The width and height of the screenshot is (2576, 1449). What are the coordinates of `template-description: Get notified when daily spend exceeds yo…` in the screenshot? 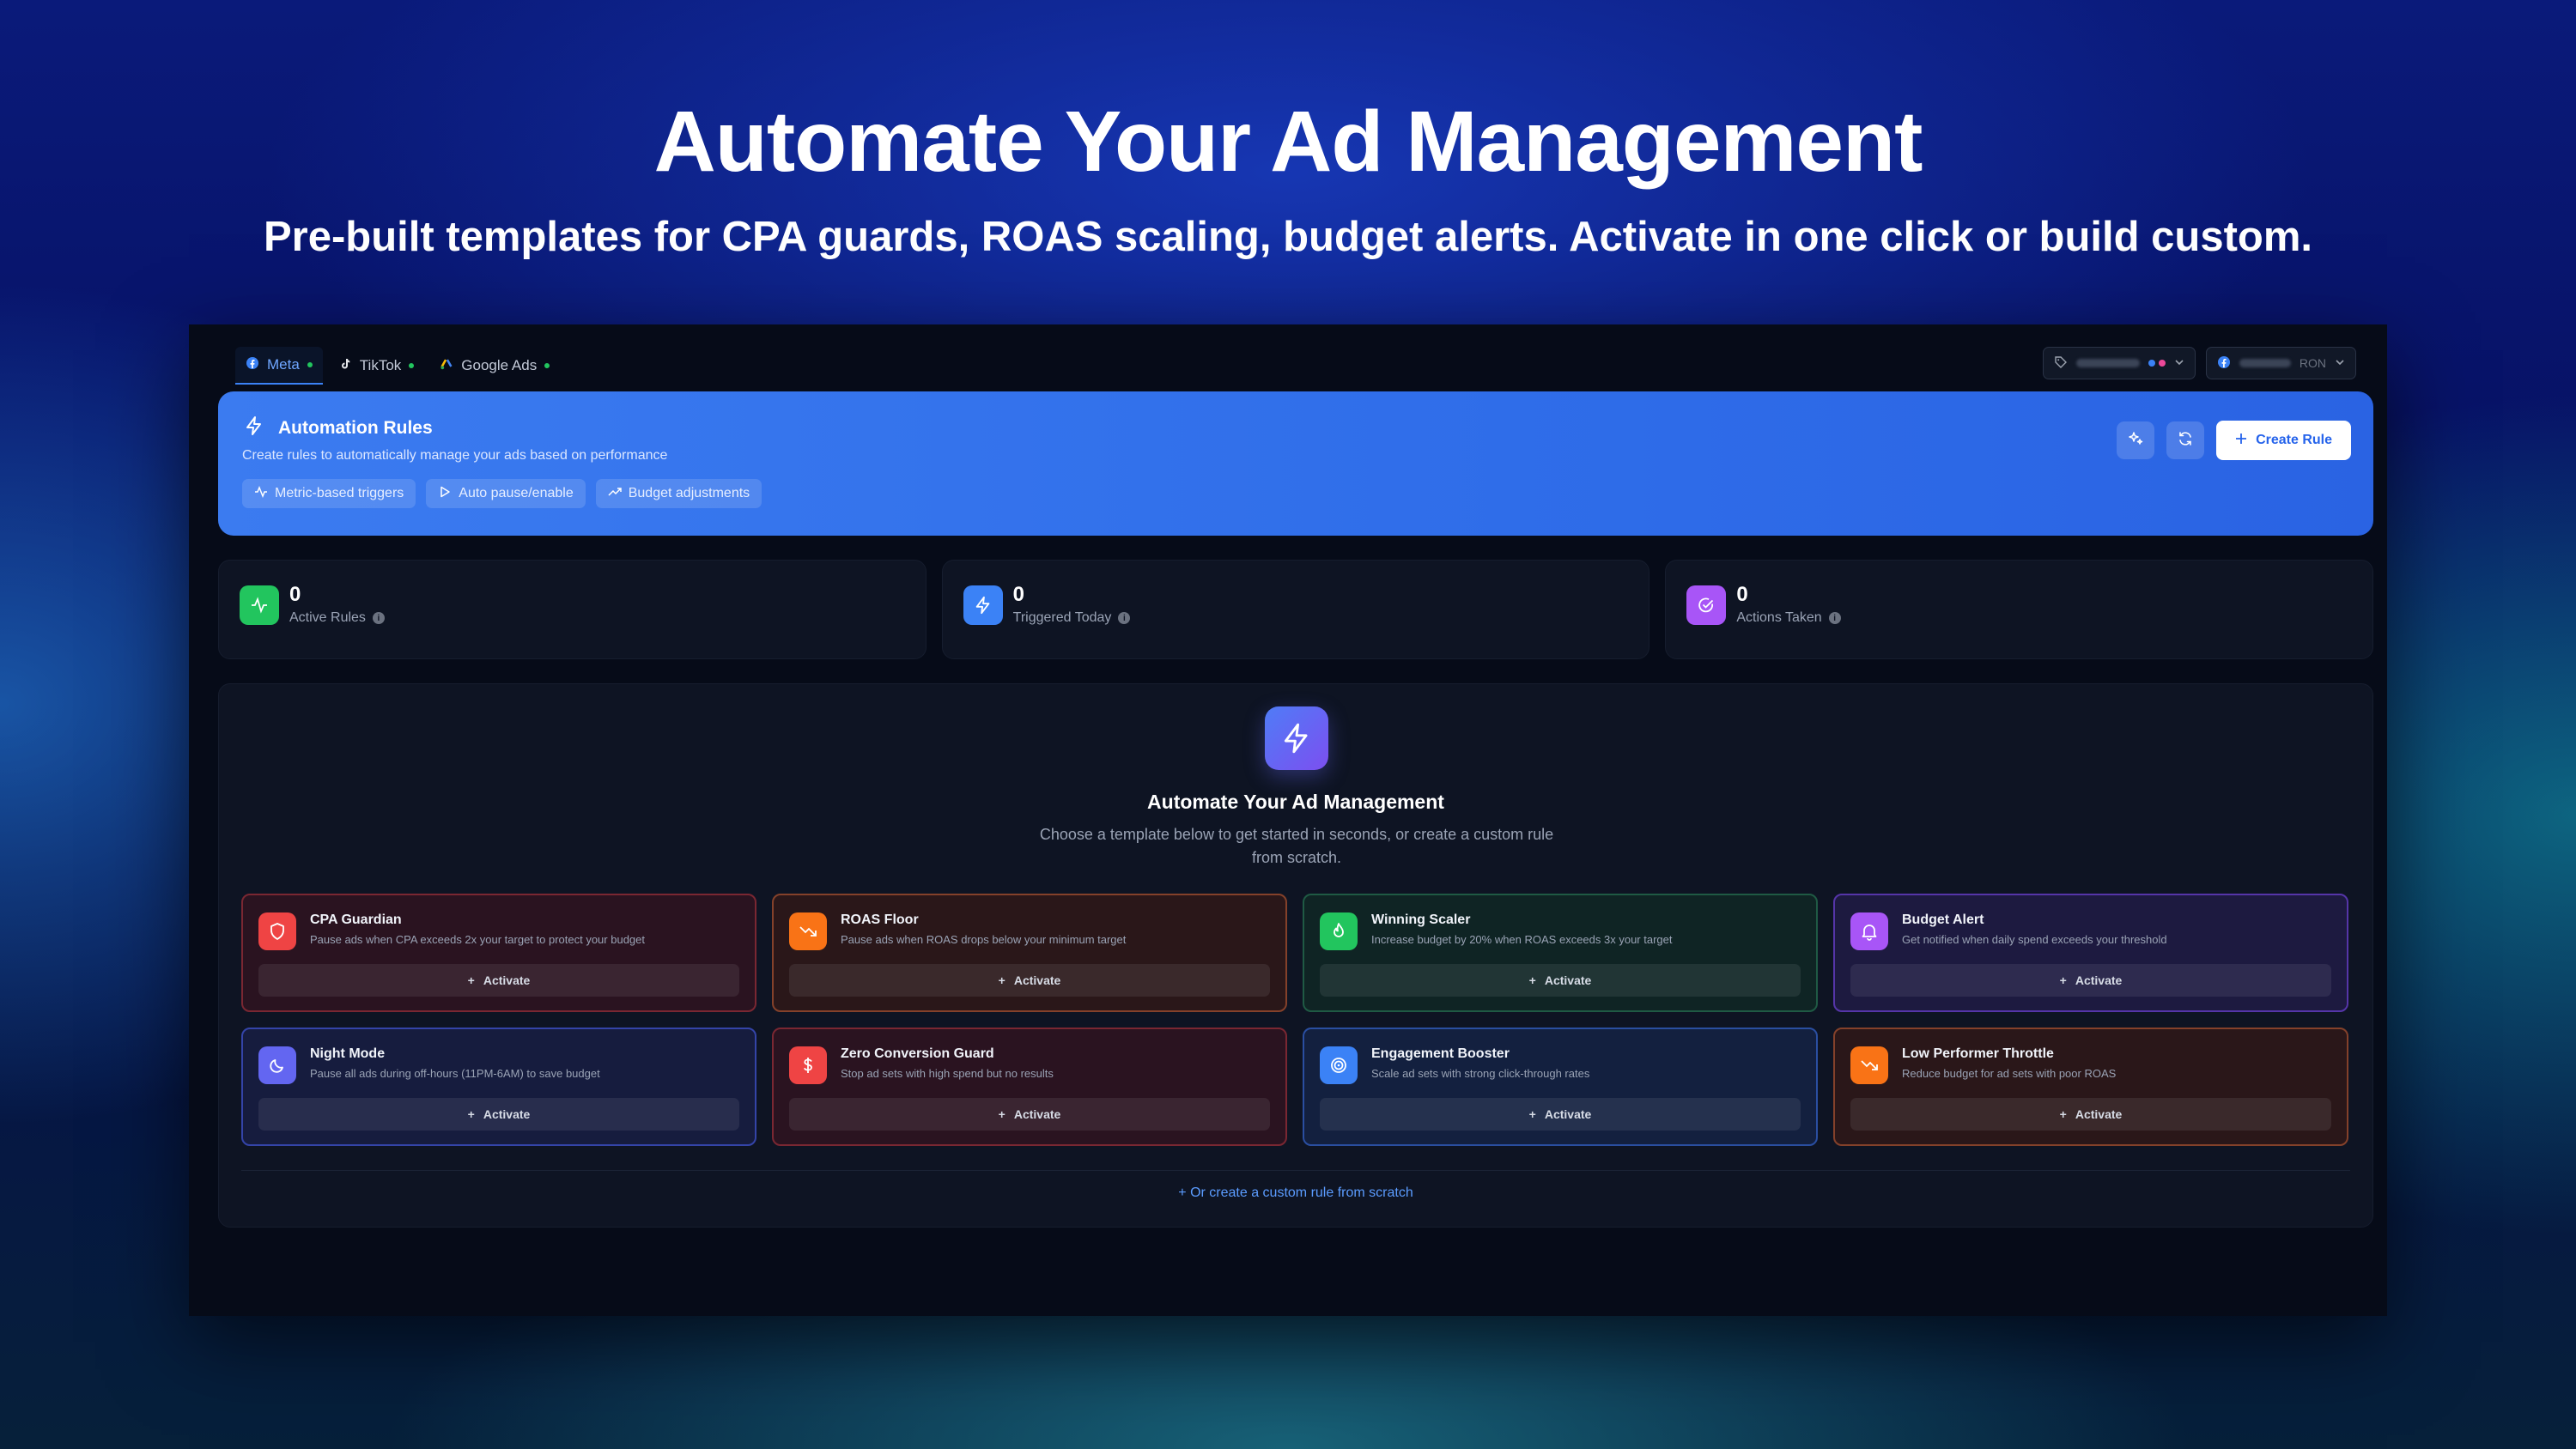 It's located at (2034, 939).